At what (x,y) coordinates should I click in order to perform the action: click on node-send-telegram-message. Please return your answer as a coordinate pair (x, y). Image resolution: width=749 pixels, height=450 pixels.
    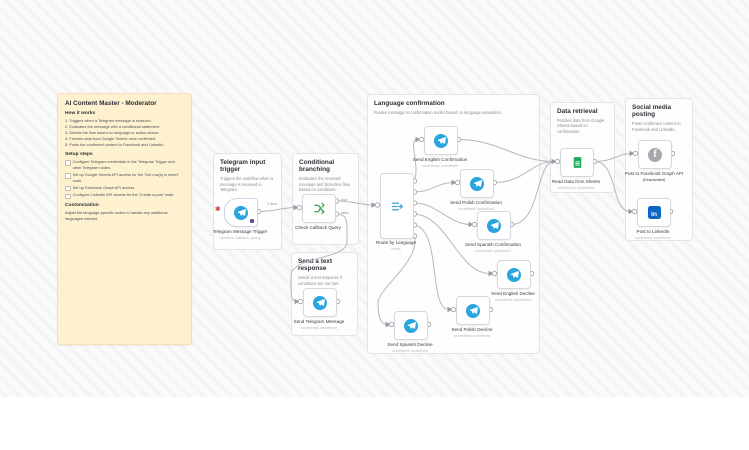
    Looking at the image, I should click on (320, 302).